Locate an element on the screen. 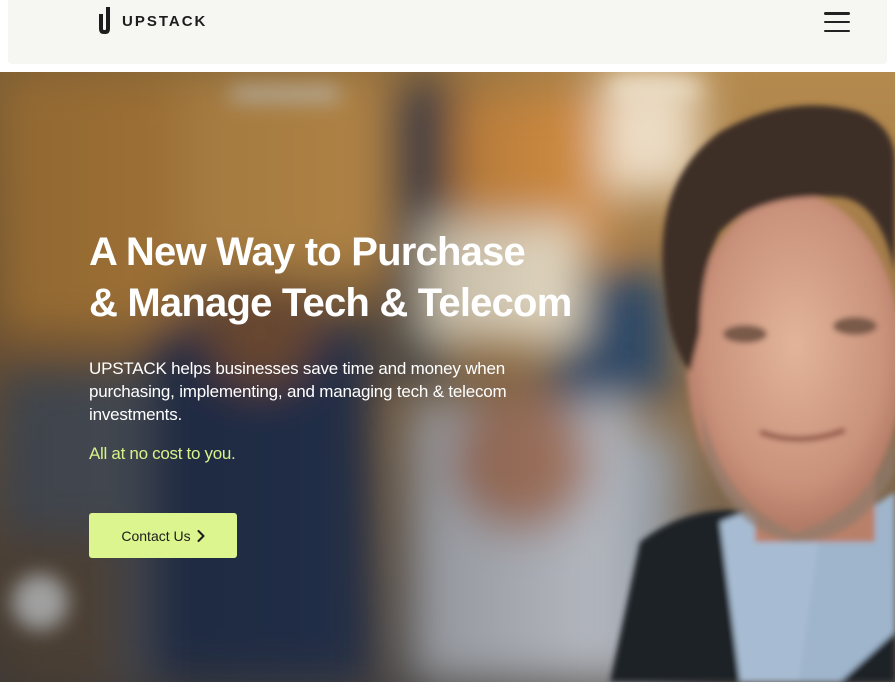  brand-logo: UPSTACK is located at coordinates (150, 21).